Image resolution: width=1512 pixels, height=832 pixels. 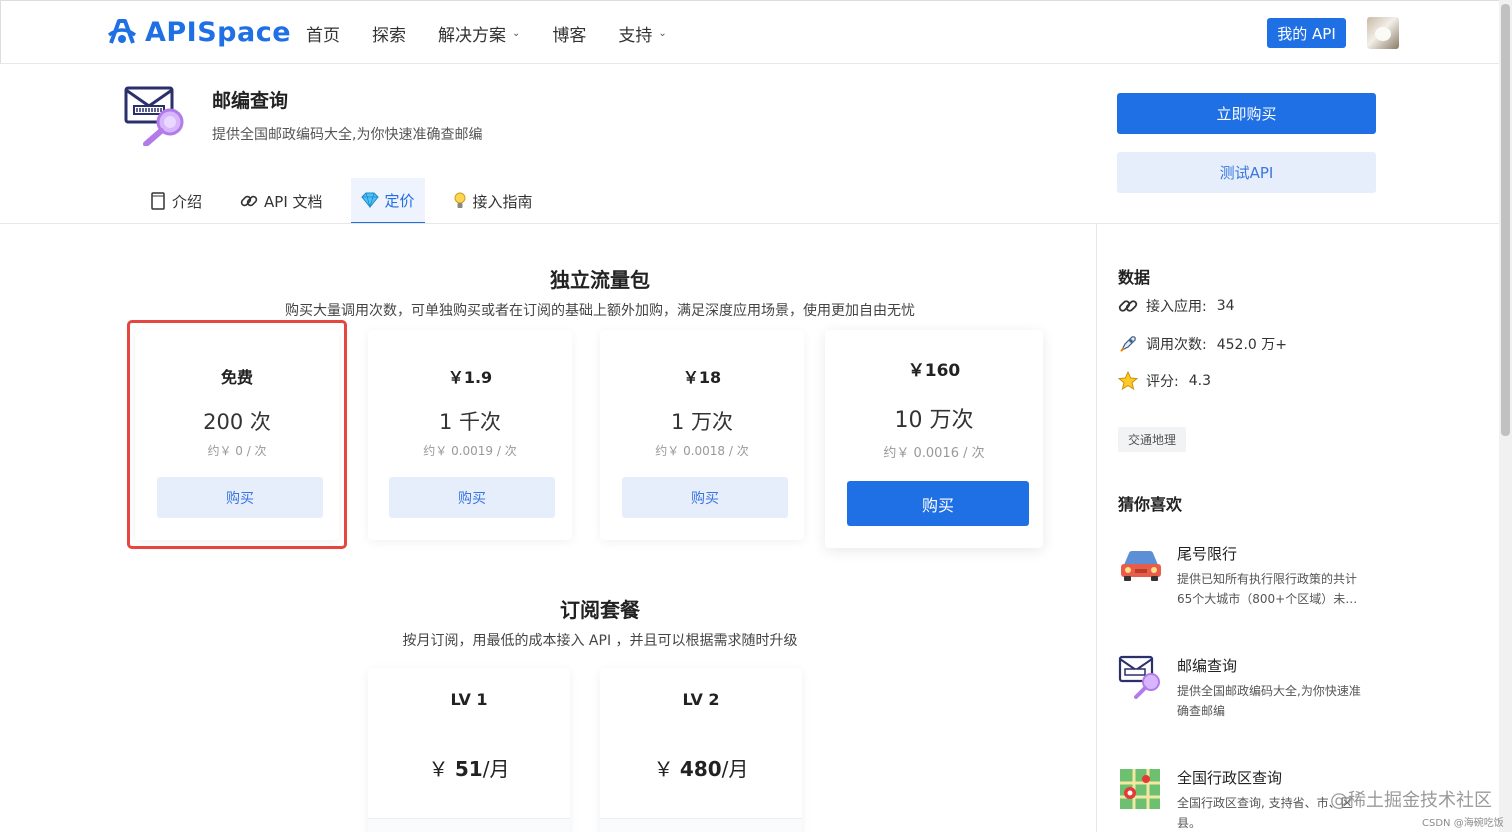 What do you see at coordinates (1207, 666) in the screenshot?
I see `recommend-title: 邮编查询` at bounding box center [1207, 666].